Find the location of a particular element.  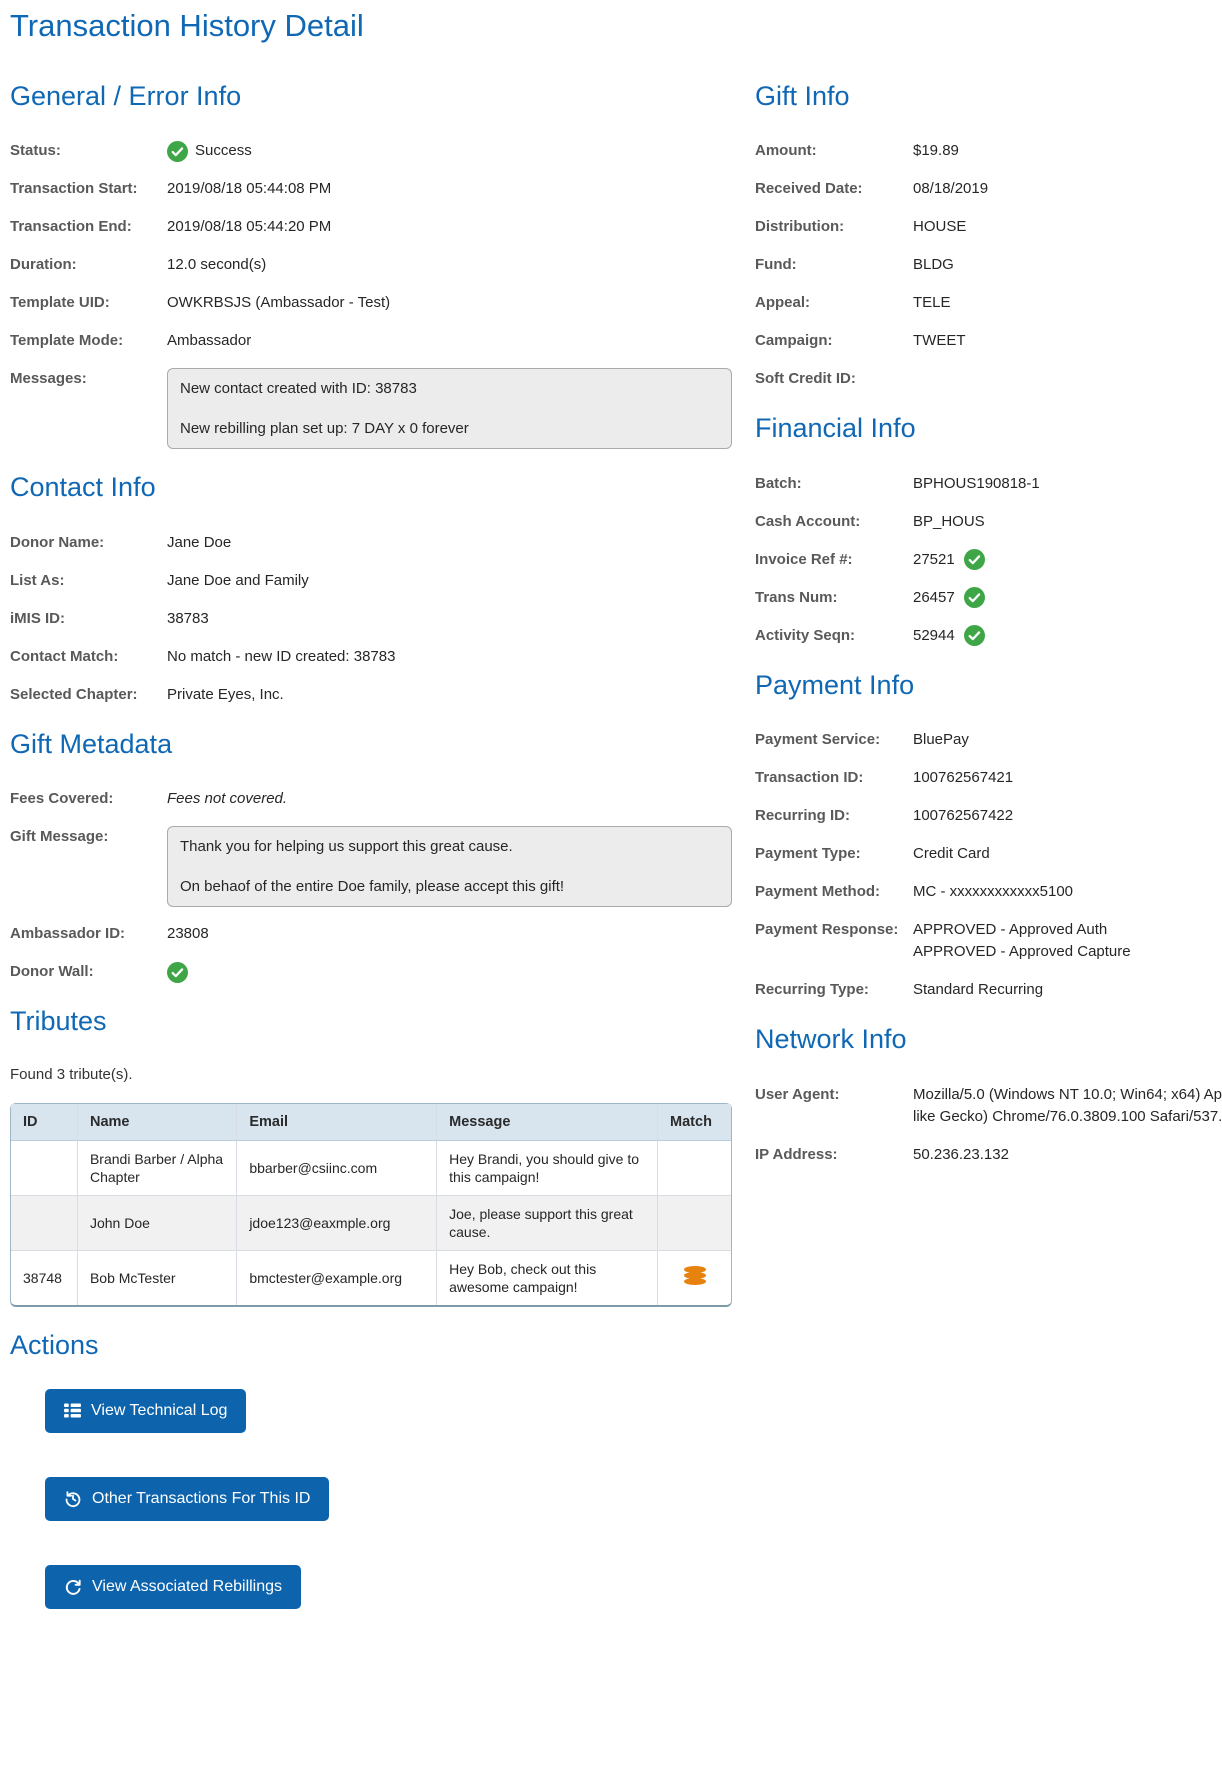

messages-label: Messages: is located at coordinates (48, 379).